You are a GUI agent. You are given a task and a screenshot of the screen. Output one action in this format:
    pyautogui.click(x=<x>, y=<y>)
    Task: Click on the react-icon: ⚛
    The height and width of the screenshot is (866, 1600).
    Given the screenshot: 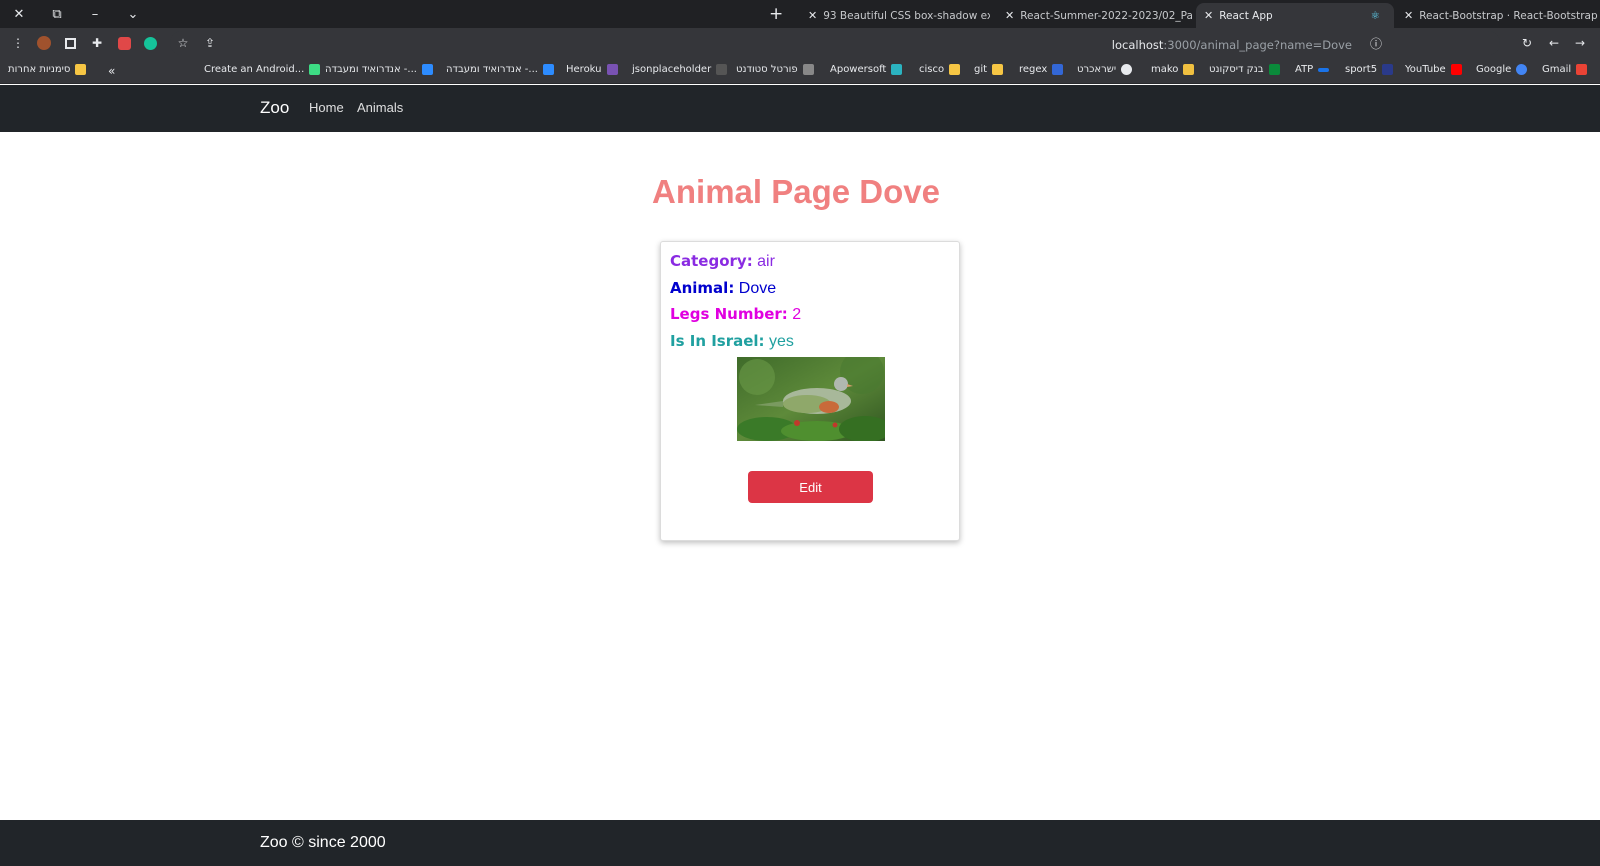 What is the action you would take?
    pyautogui.click(x=1375, y=15)
    